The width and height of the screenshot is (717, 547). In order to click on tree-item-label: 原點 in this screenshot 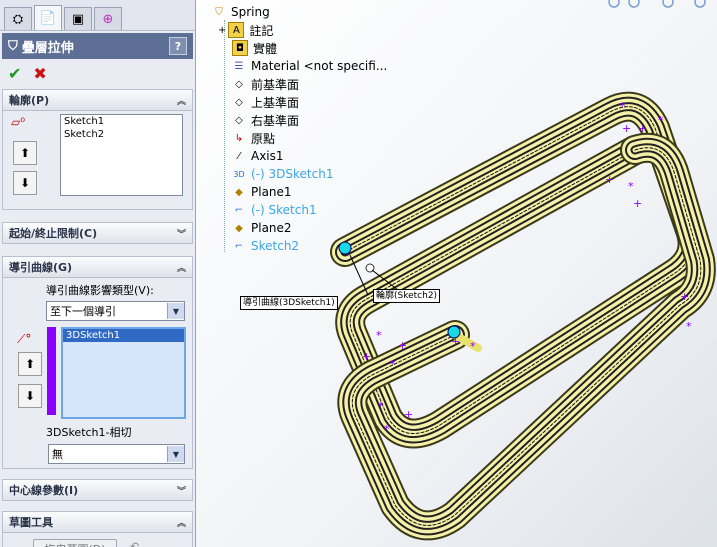, I will do `click(263, 138)`.